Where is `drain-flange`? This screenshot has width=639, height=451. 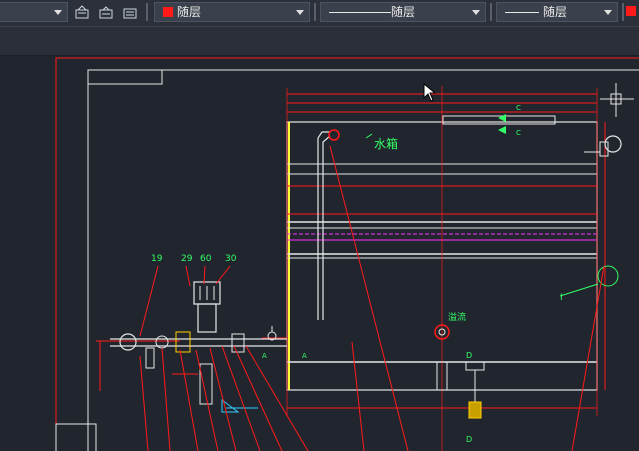
drain-flange is located at coordinates (475, 366).